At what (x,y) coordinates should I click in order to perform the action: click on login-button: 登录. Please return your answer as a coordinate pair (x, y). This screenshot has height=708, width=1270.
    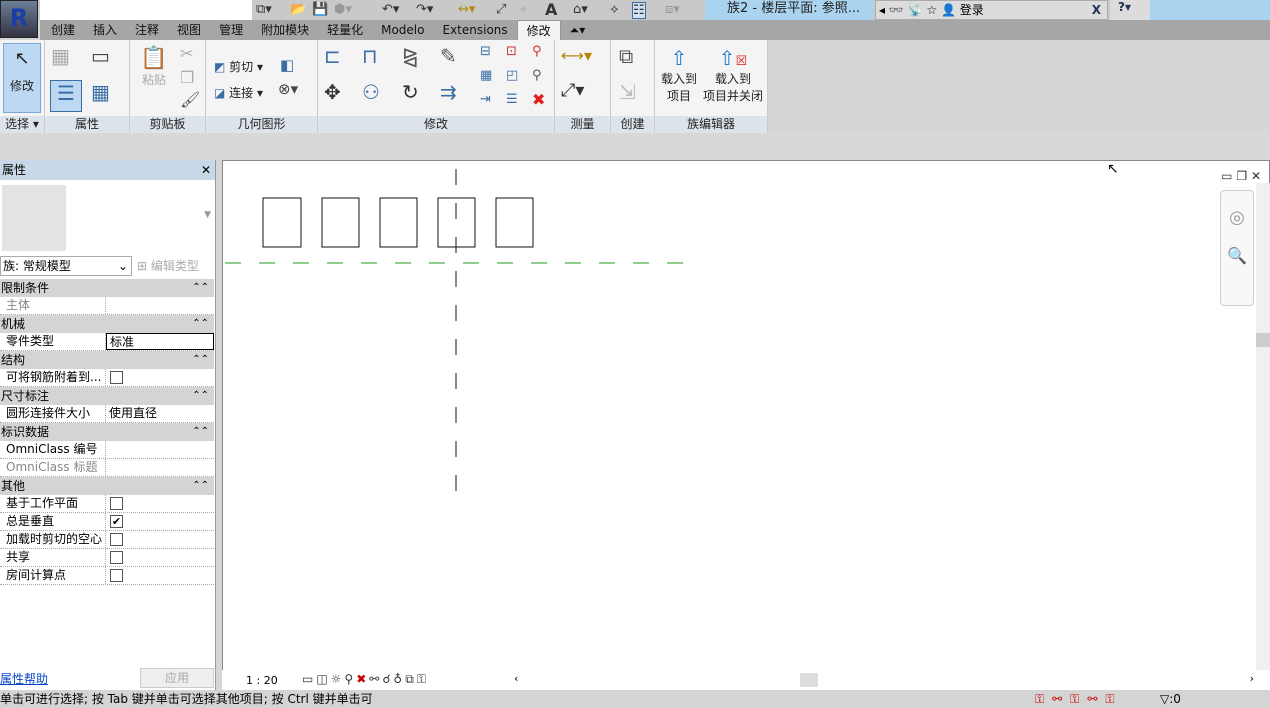
    Looking at the image, I should click on (972, 10).